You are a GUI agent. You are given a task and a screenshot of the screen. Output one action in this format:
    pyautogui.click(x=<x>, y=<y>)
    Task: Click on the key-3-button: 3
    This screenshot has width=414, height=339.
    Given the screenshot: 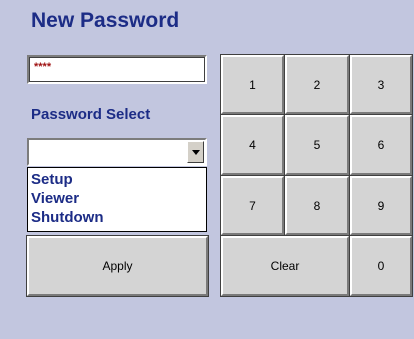 What is the action you would take?
    pyautogui.click(x=381, y=84)
    